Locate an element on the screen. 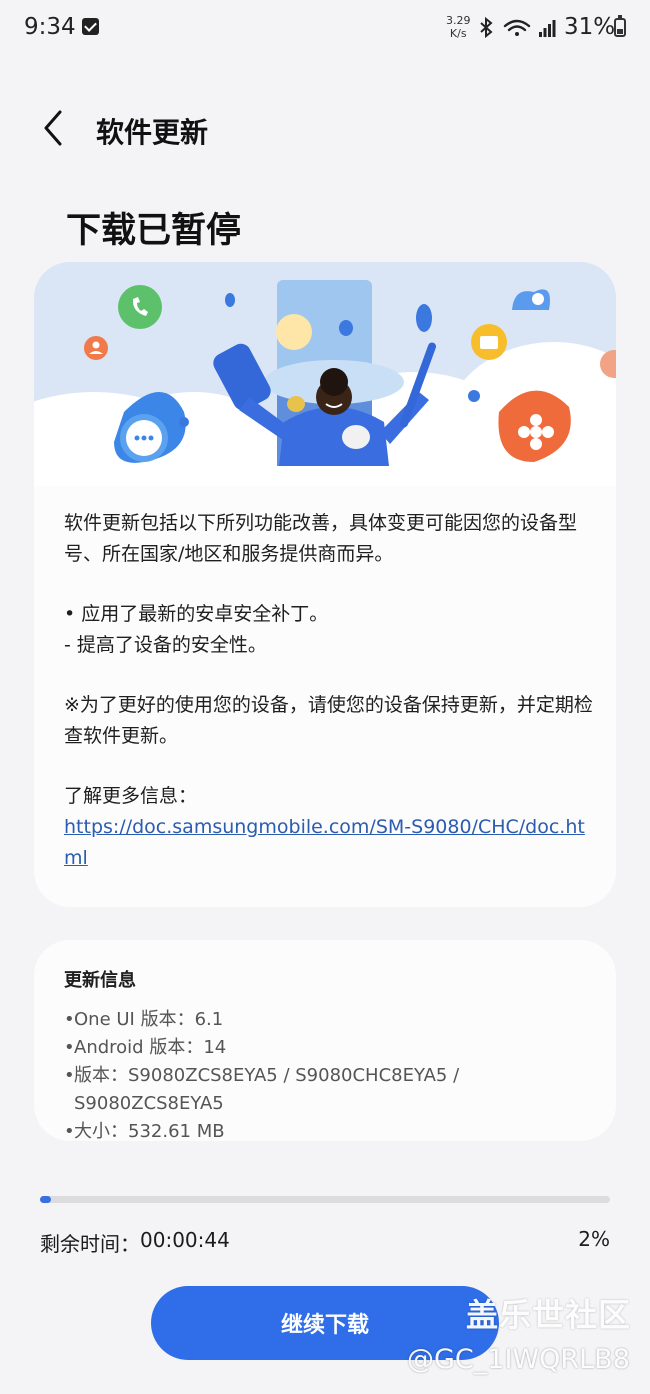 Image resolution: width=650 pixels, height=1394 pixels. phone-call-icon is located at coordinates (140, 307).